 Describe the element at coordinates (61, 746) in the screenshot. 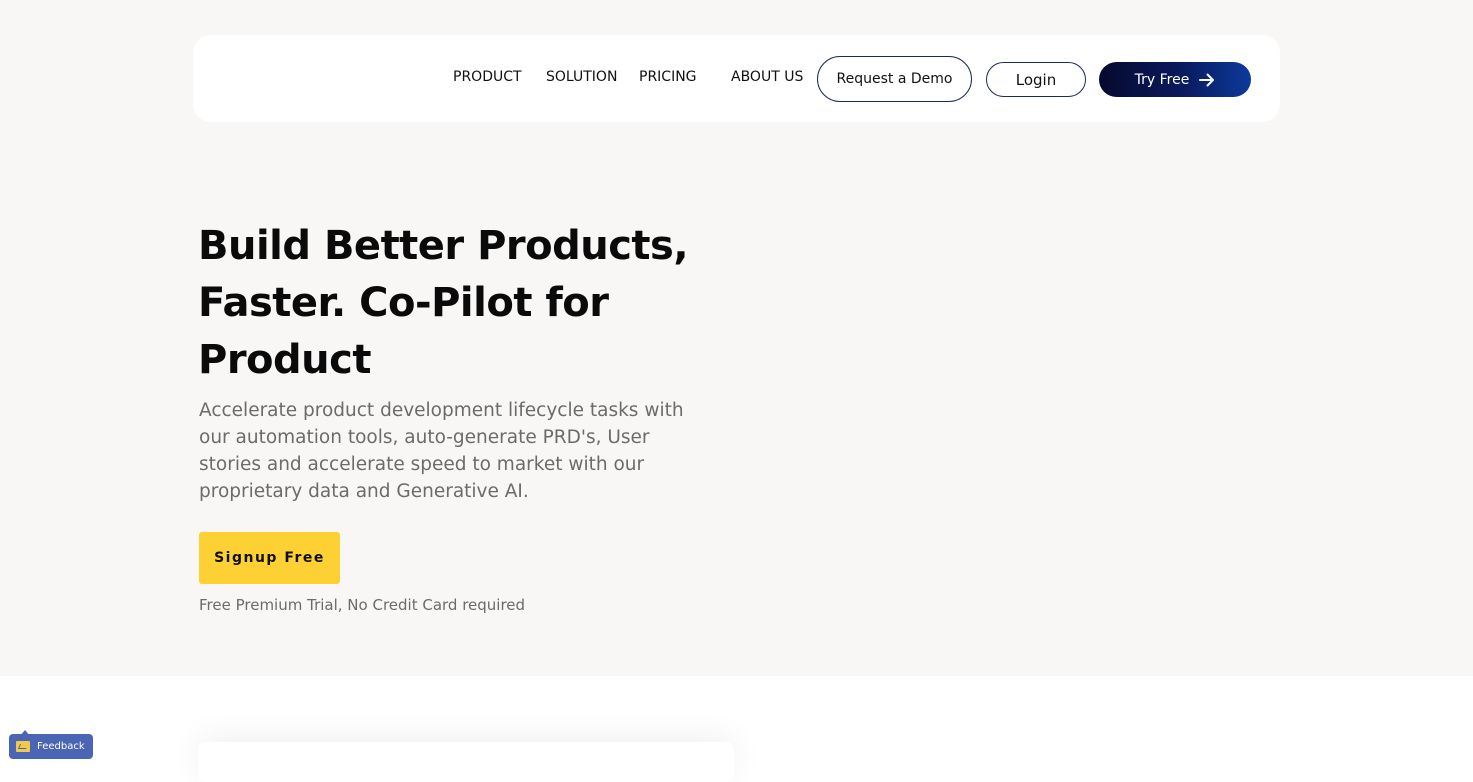

I see `feedback-label: Feedback` at that location.